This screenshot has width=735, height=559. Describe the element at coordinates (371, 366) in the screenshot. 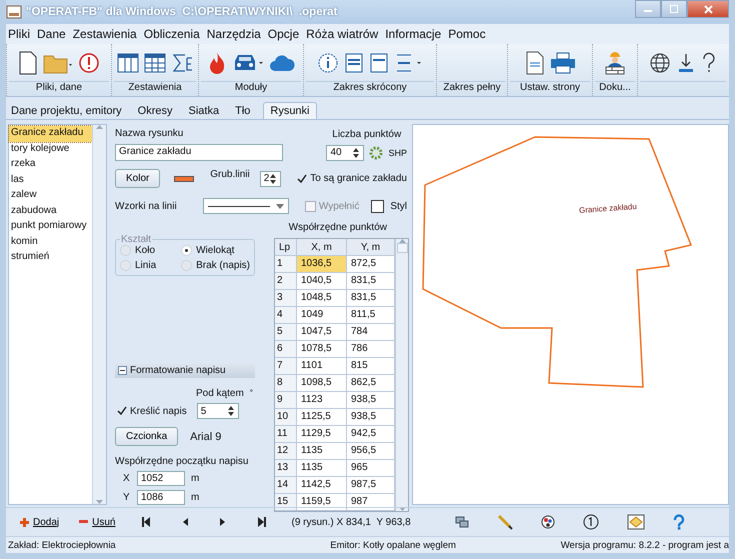

I see `table-cell: 815` at that location.